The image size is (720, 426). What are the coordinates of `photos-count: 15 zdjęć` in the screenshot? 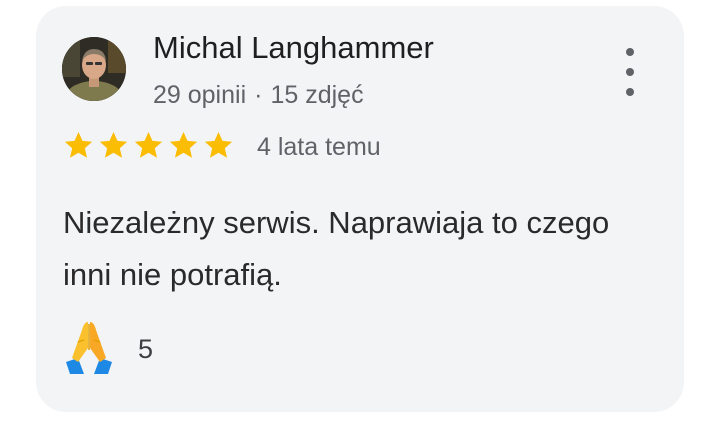 It's located at (317, 95).